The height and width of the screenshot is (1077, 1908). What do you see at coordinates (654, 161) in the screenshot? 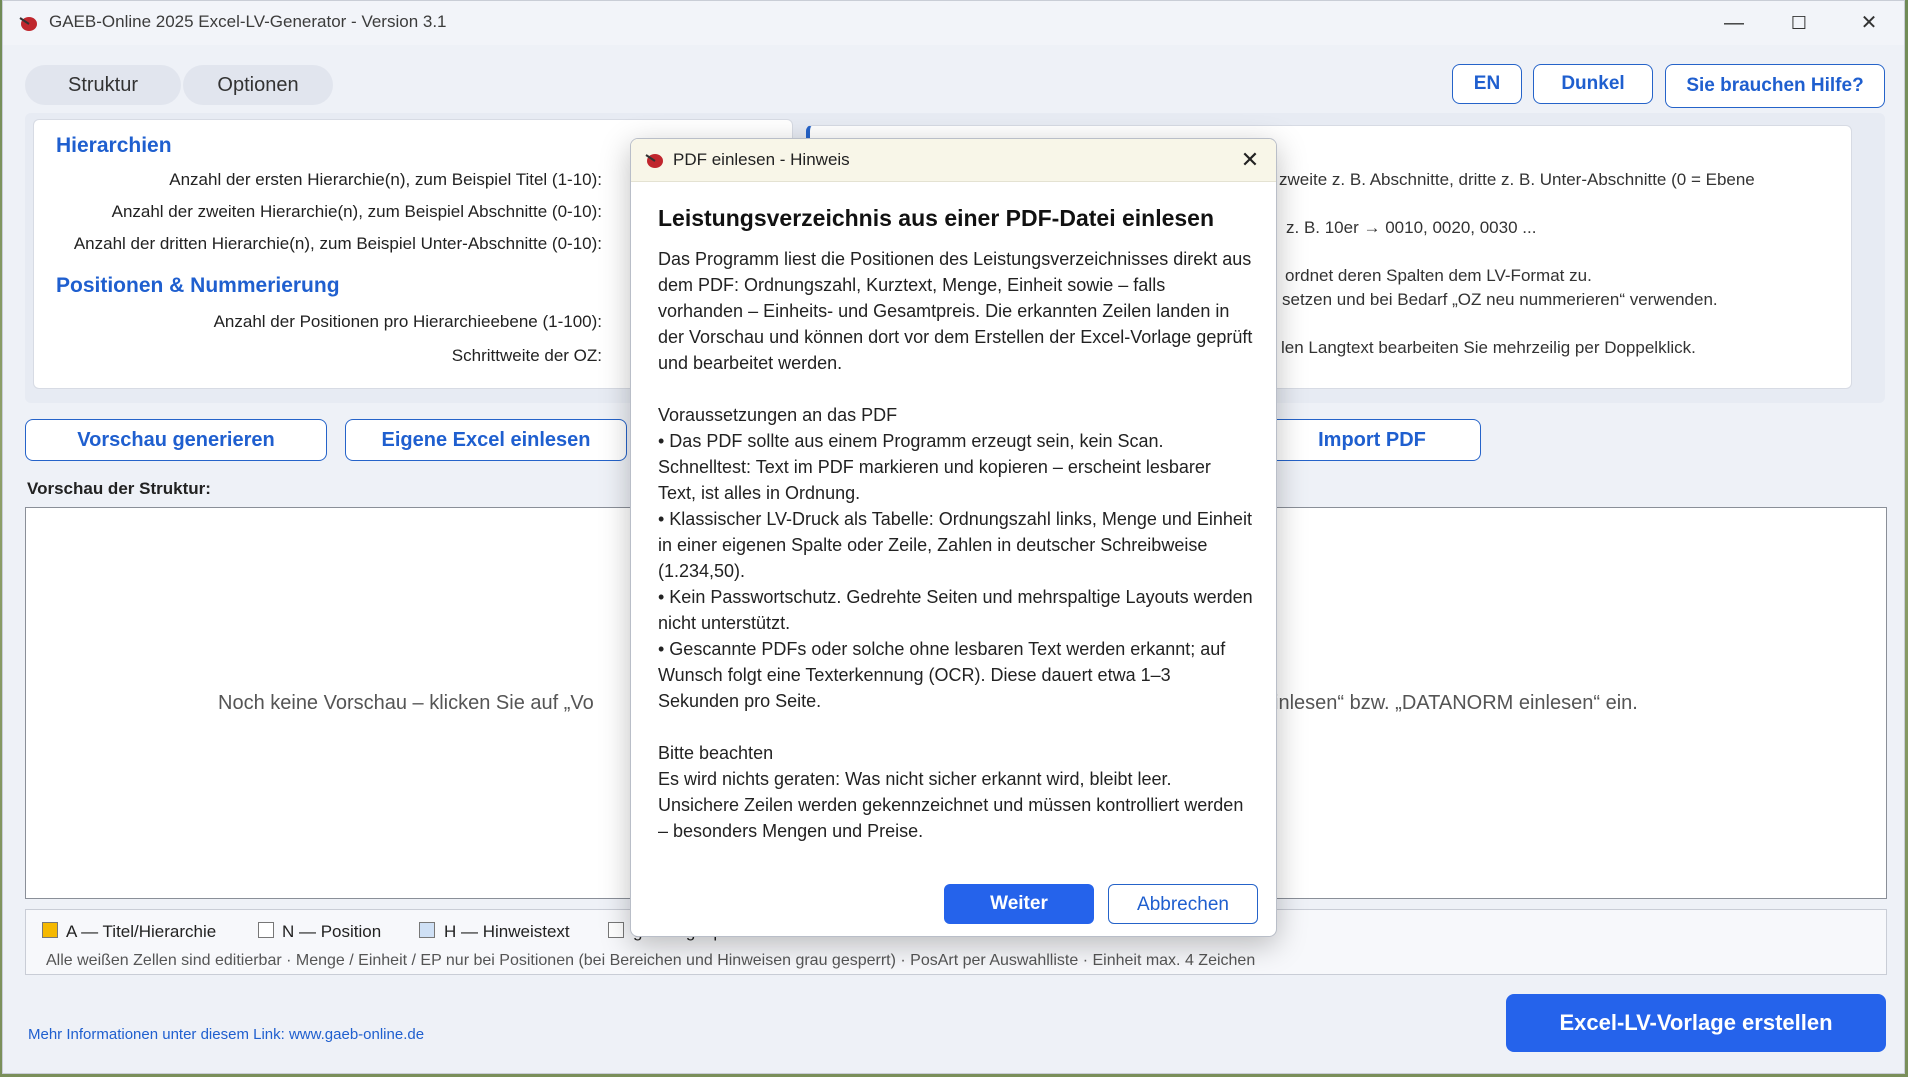
I see `app-logo-icon` at bounding box center [654, 161].